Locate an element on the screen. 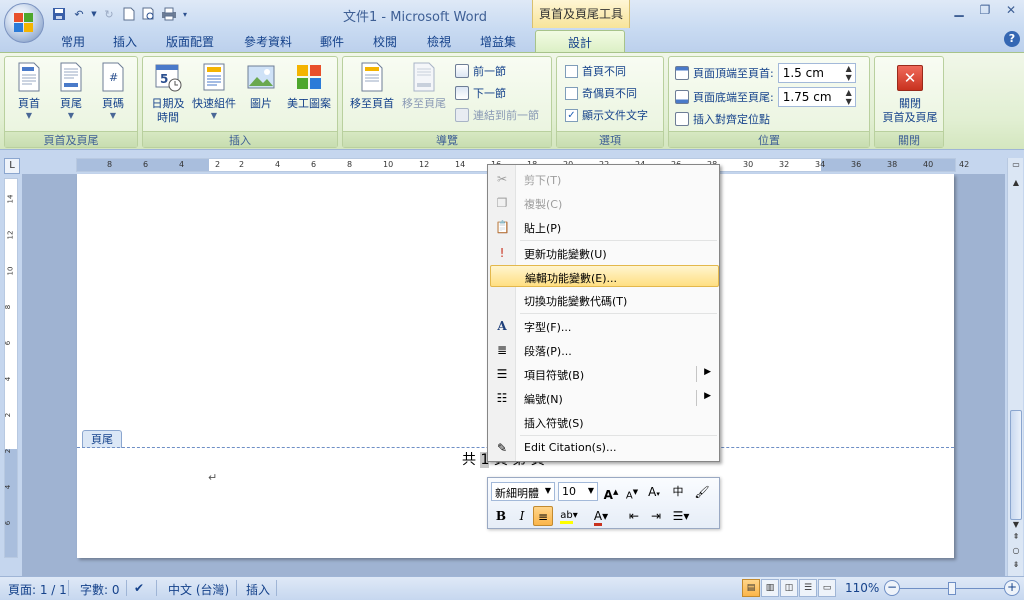  tab-home: 常用 is located at coordinates (73, 41).